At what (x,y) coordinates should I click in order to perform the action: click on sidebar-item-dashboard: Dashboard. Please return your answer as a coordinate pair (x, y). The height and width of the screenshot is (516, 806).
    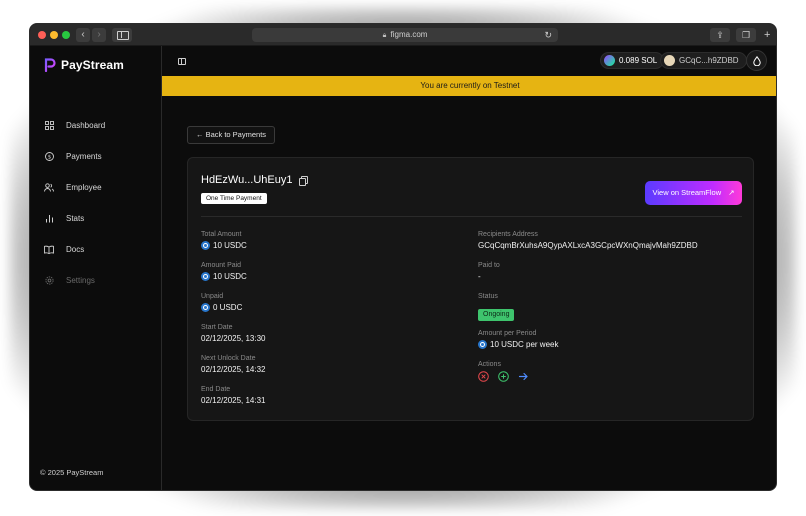
    Looking at the image, I should click on (74, 125).